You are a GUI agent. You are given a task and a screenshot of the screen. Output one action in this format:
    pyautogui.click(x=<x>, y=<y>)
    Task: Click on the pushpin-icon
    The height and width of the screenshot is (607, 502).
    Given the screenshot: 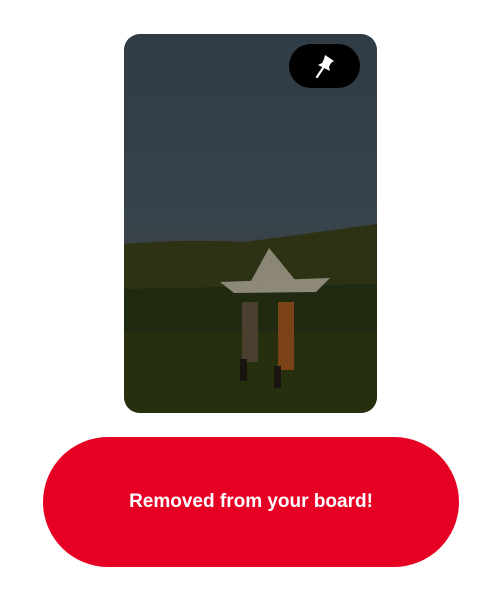 What is the action you would take?
    pyautogui.click(x=324, y=67)
    